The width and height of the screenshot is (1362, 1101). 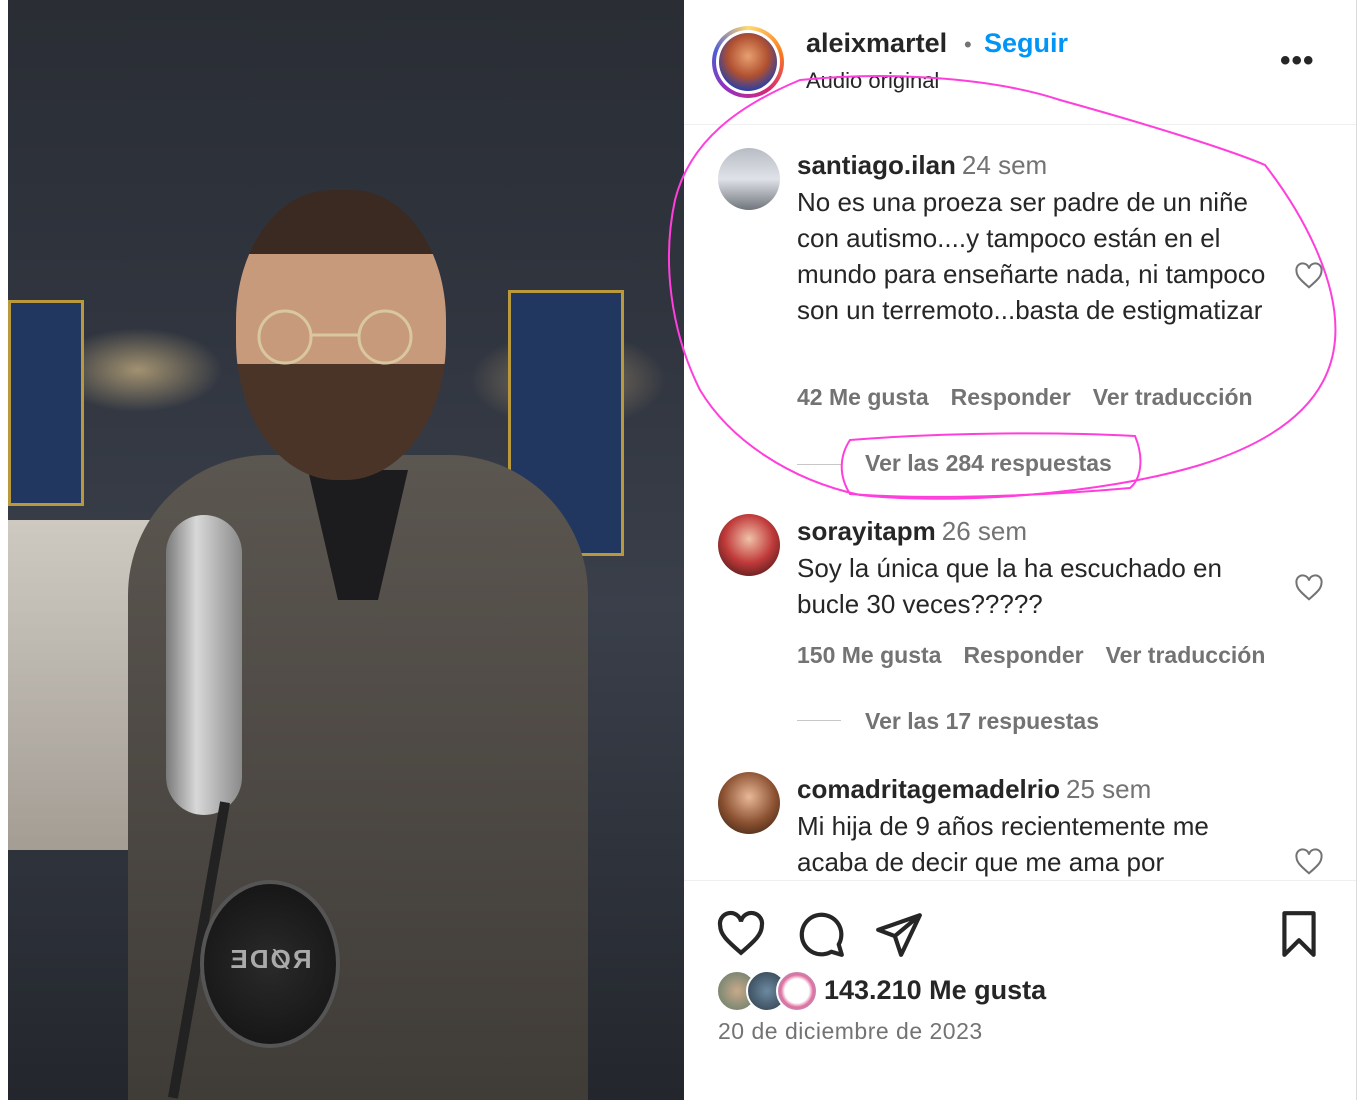 What do you see at coordinates (1004, 165) in the screenshot?
I see `comment-time: 24 sem` at bounding box center [1004, 165].